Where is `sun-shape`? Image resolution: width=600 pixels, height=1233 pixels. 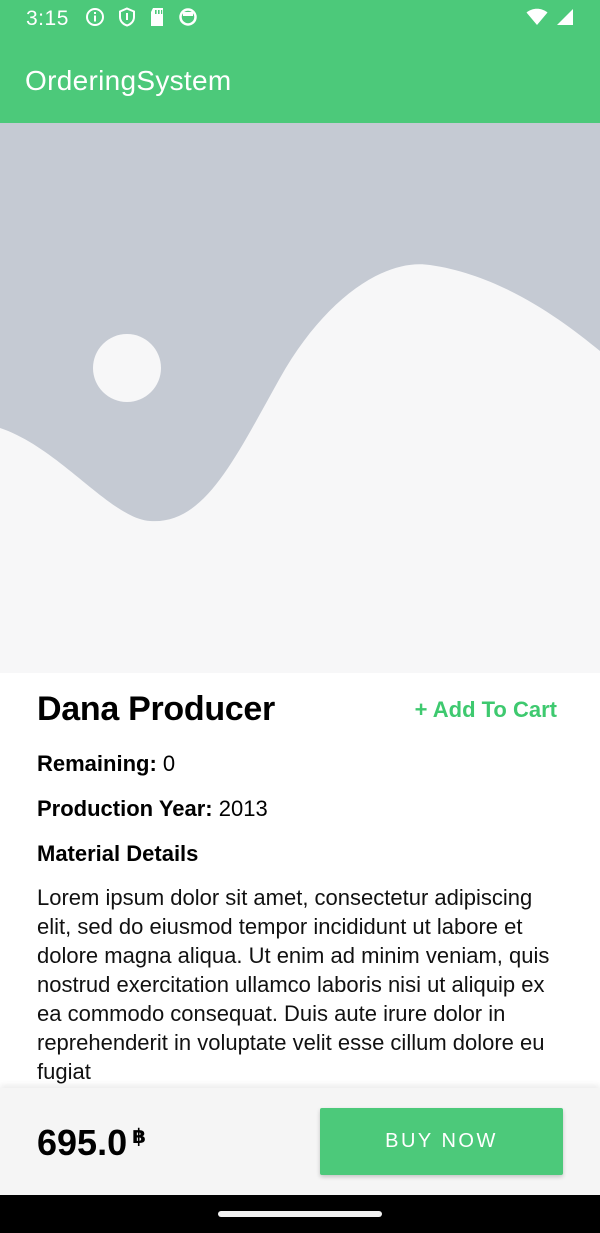
sun-shape is located at coordinates (127, 368).